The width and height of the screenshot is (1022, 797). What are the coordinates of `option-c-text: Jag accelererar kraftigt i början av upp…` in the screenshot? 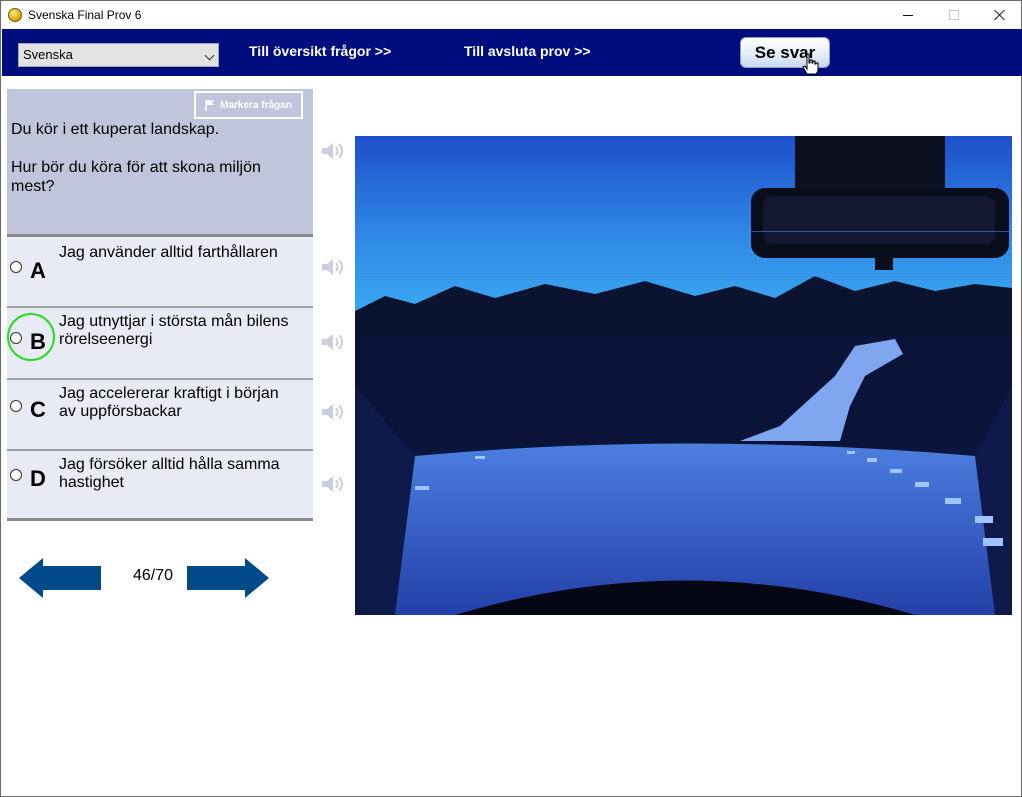 It's located at (169, 402).